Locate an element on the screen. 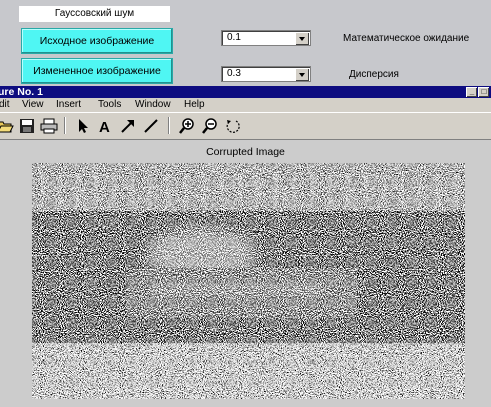 This screenshot has width=491, height=407. rotate-icon is located at coordinates (233, 126).